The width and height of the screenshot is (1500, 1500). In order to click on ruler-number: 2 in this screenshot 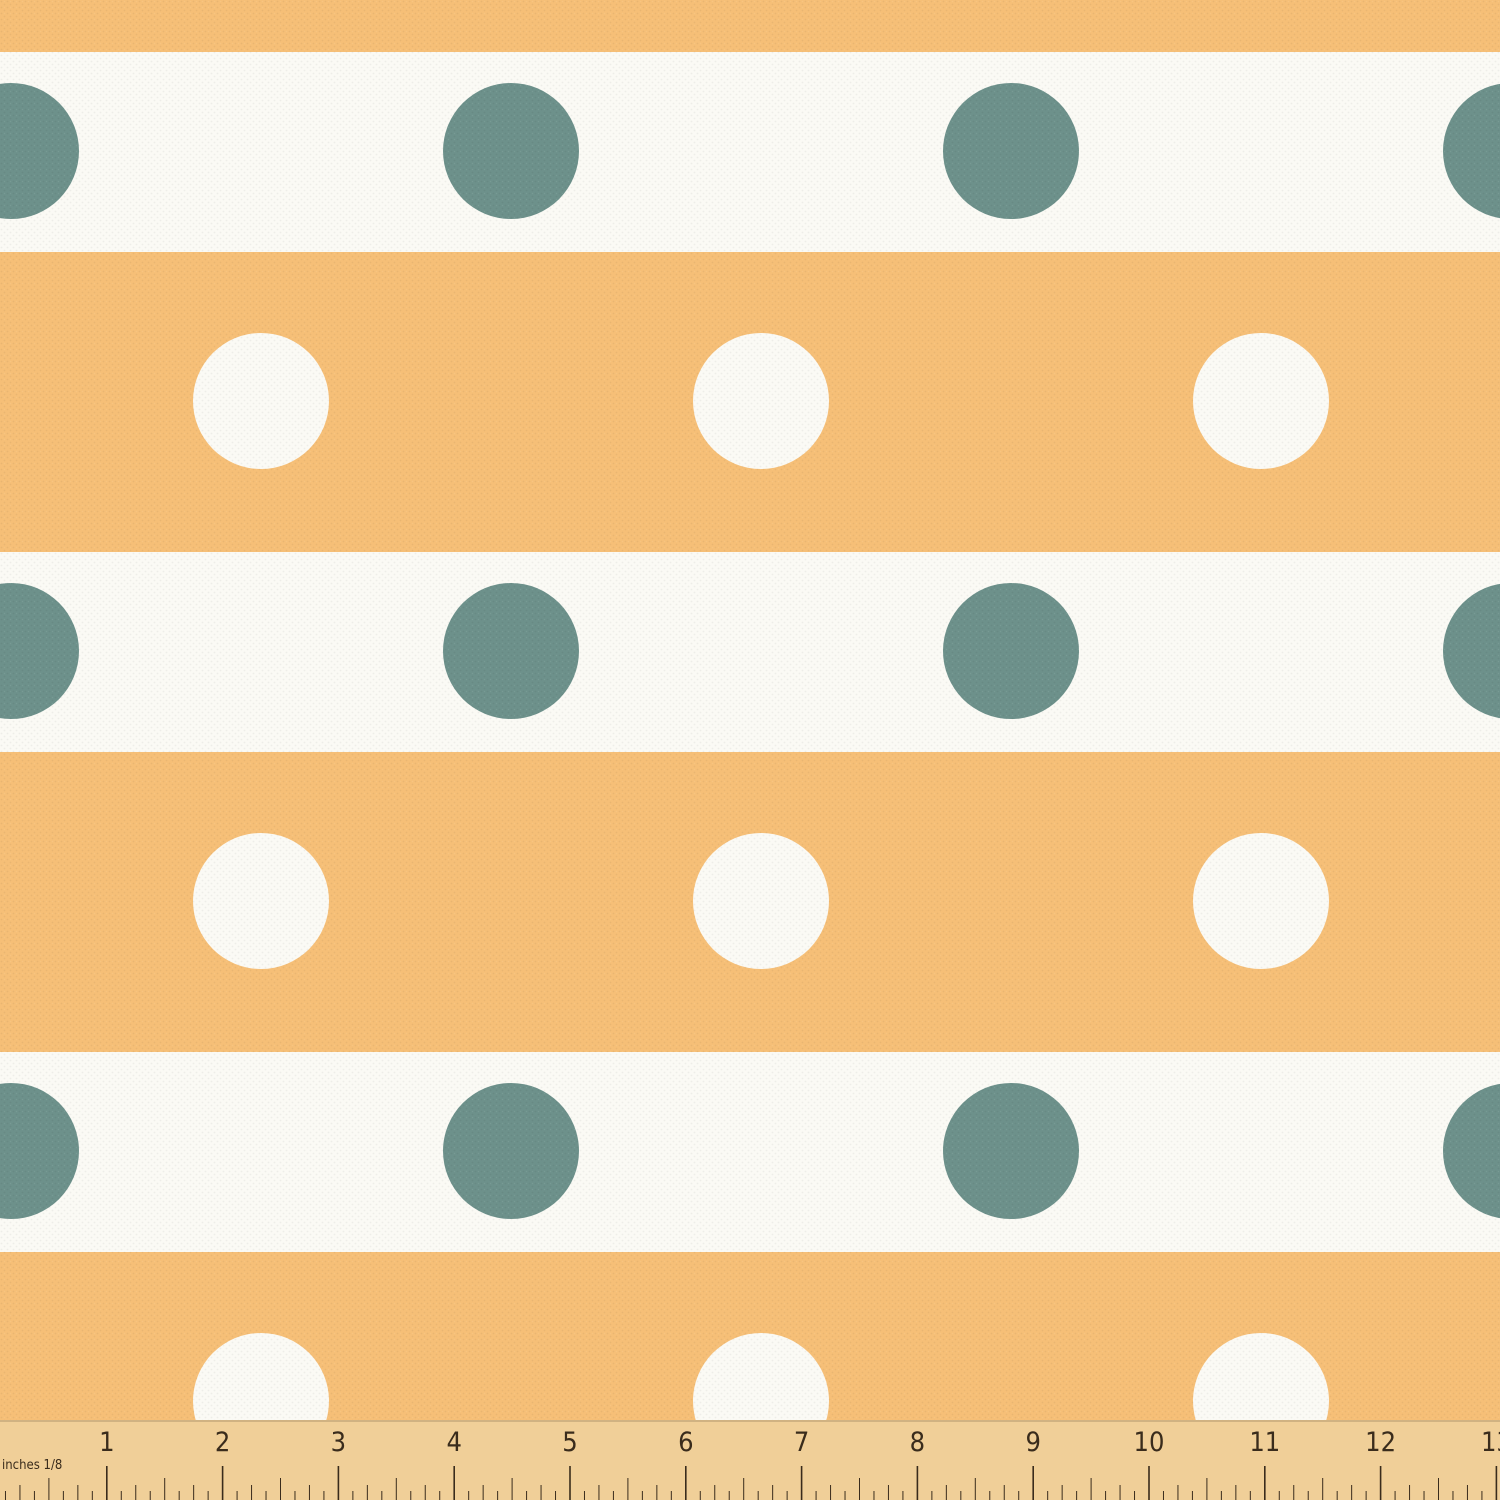, I will do `click(222, 1442)`.